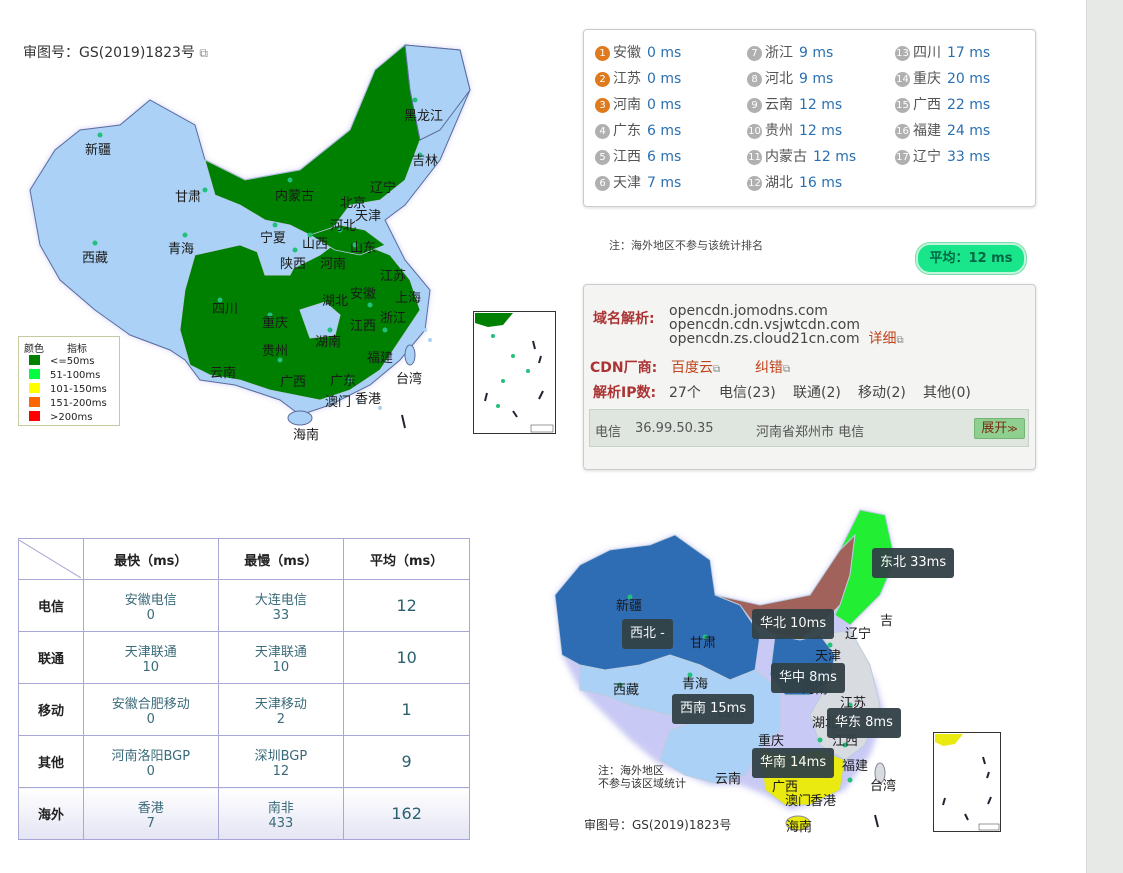  I want to click on cdn-vendor-link: 百度云⧉, so click(695, 367).